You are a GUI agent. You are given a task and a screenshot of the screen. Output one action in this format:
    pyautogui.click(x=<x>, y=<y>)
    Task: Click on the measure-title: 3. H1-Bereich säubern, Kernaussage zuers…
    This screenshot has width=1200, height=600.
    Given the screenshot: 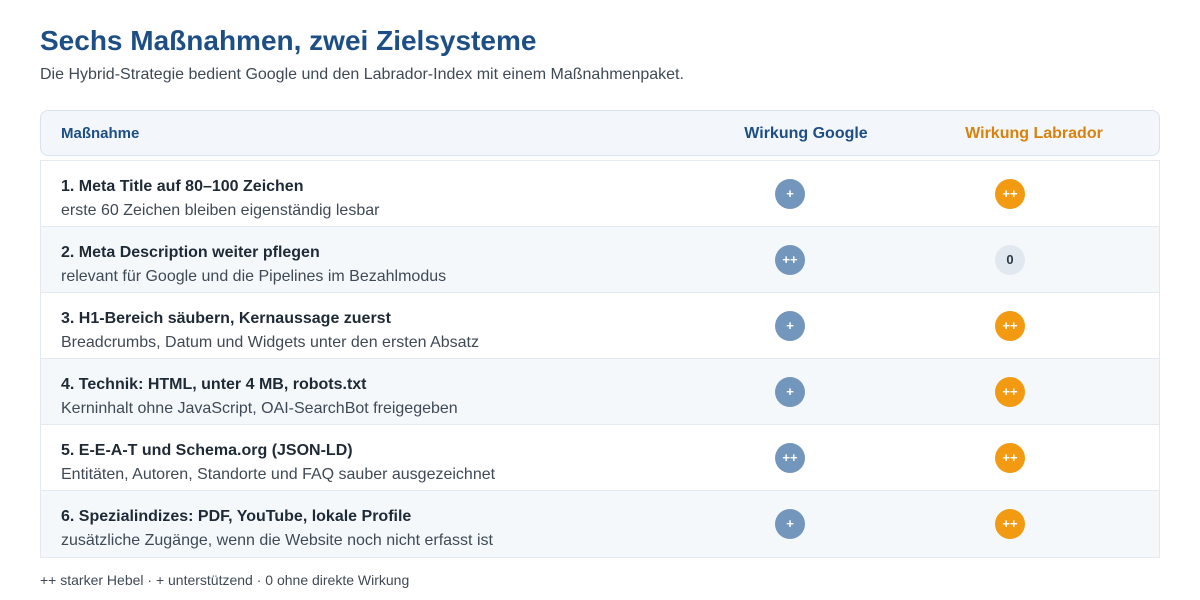 What is the action you would take?
    pyautogui.click(x=226, y=318)
    